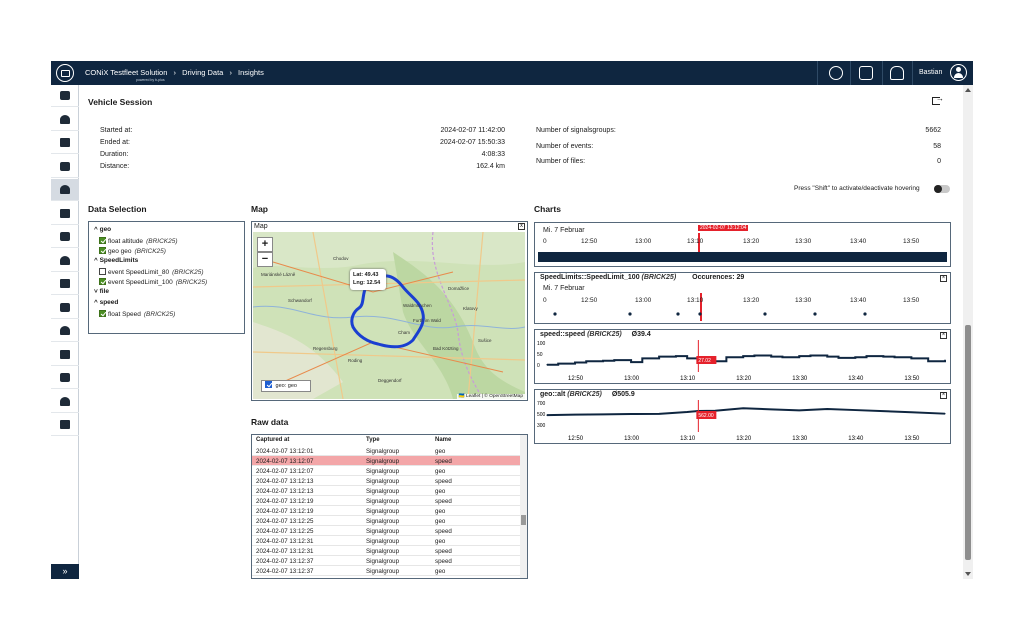 The width and height of the screenshot is (1024, 640). Describe the element at coordinates (251, 72) in the screenshot. I see `breadcrumb-insights: Insights` at that location.